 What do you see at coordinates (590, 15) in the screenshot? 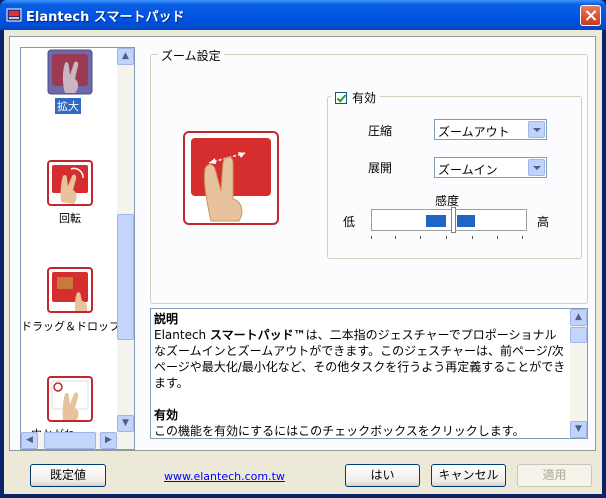
I see `close-button` at bounding box center [590, 15].